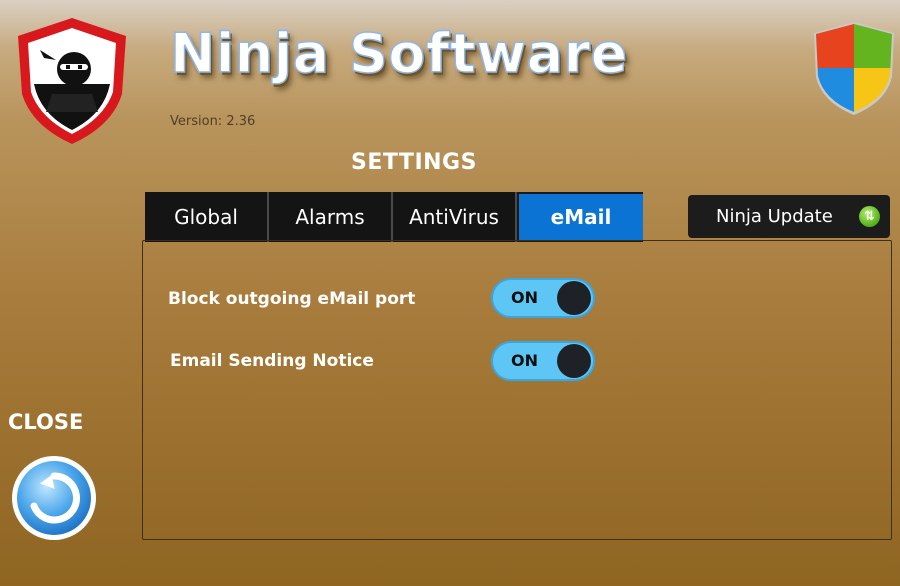 The width and height of the screenshot is (900, 586). Describe the element at coordinates (398, 53) in the screenshot. I see `app-title: Ninja Software` at that location.